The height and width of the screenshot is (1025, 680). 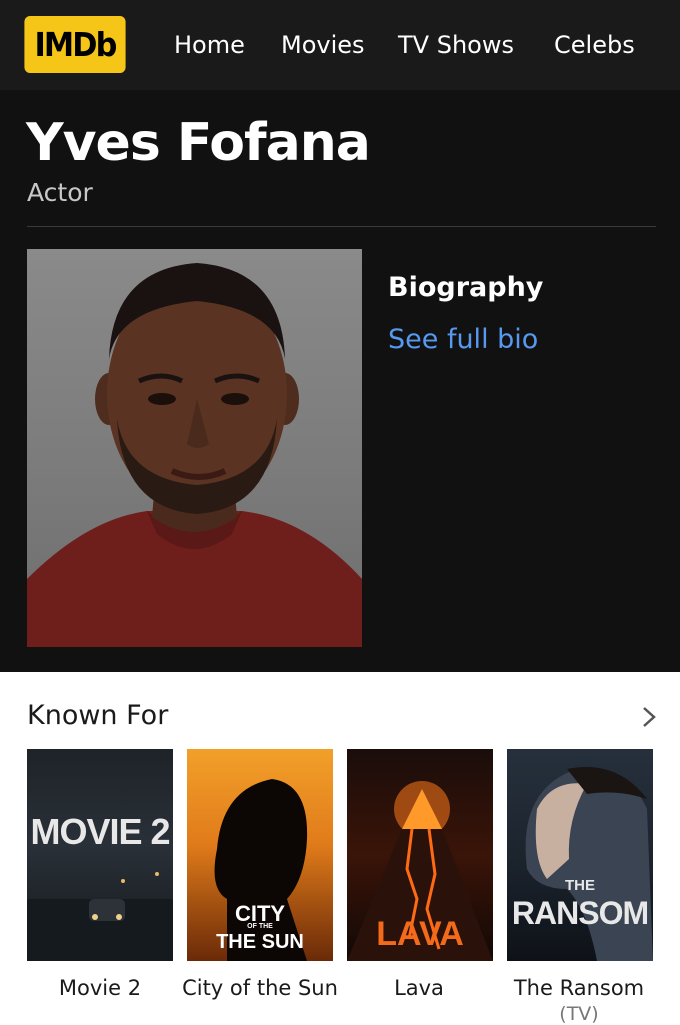 I want to click on divider, so click(x=341, y=226).